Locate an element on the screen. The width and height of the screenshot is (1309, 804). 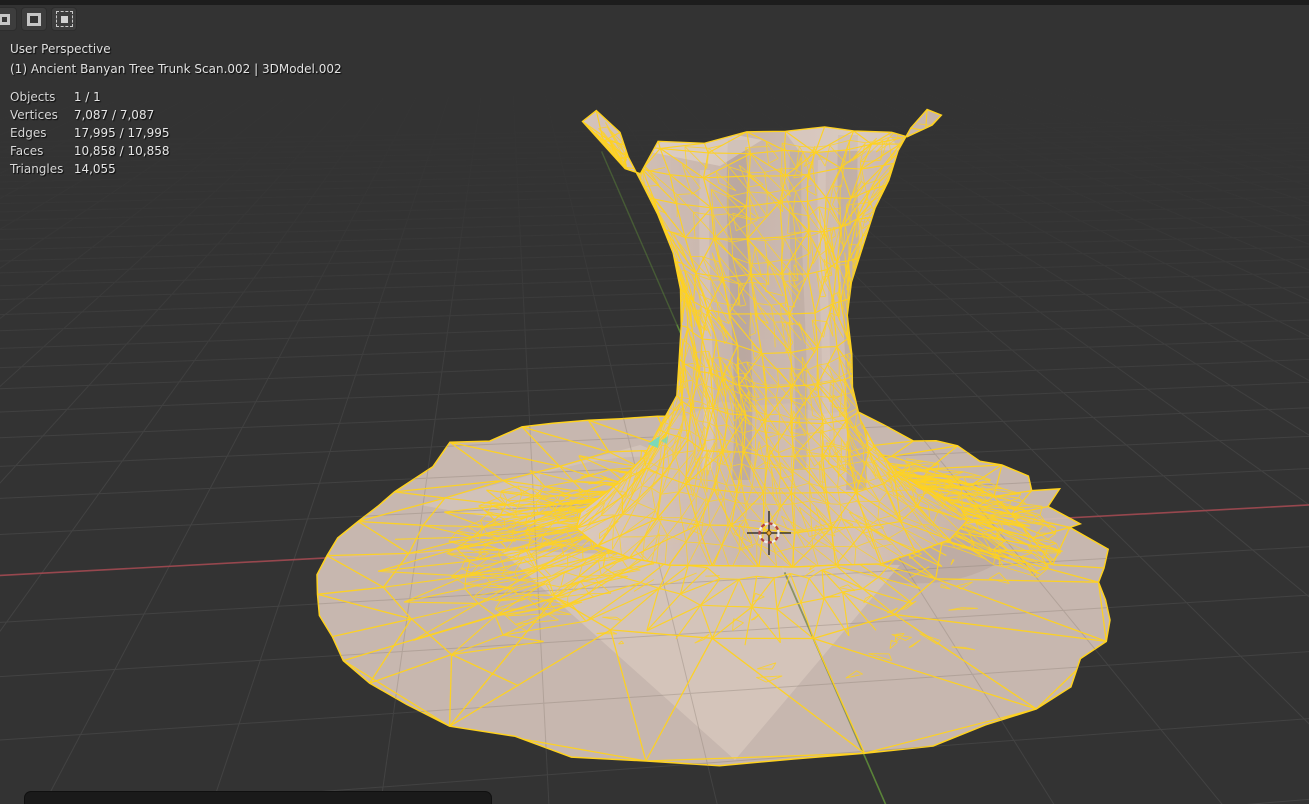
stat-row: Edges 17,995 / 17,995 is located at coordinates (90, 133).